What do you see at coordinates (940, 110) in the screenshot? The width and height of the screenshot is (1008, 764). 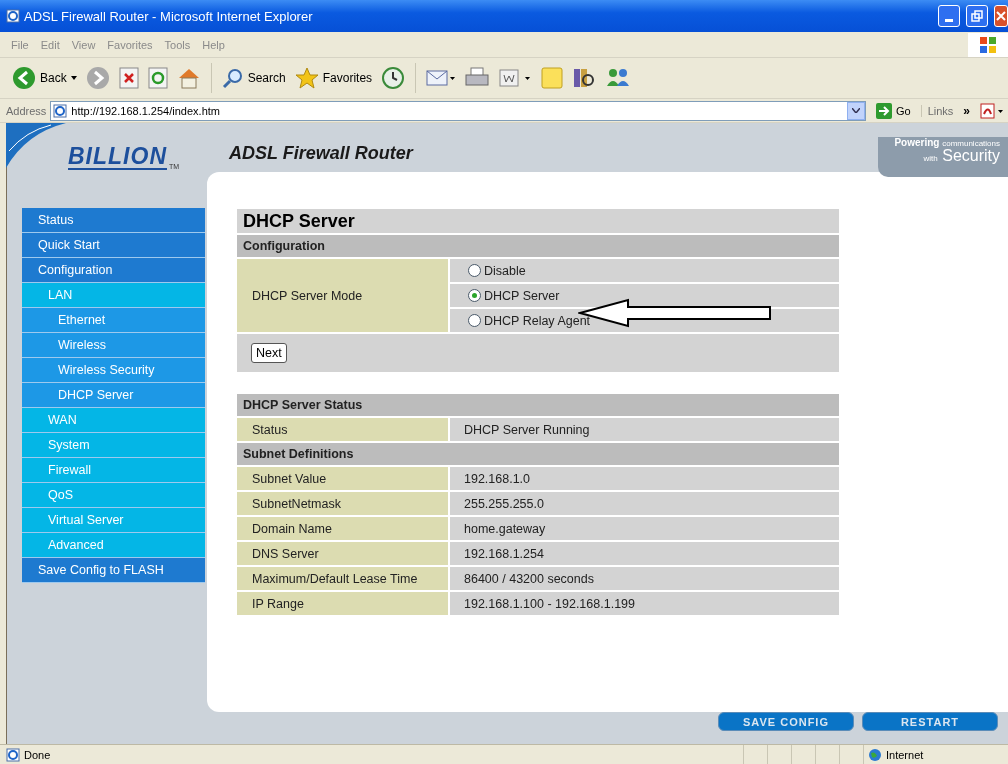 I see `links-button: Links` at bounding box center [940, 110].